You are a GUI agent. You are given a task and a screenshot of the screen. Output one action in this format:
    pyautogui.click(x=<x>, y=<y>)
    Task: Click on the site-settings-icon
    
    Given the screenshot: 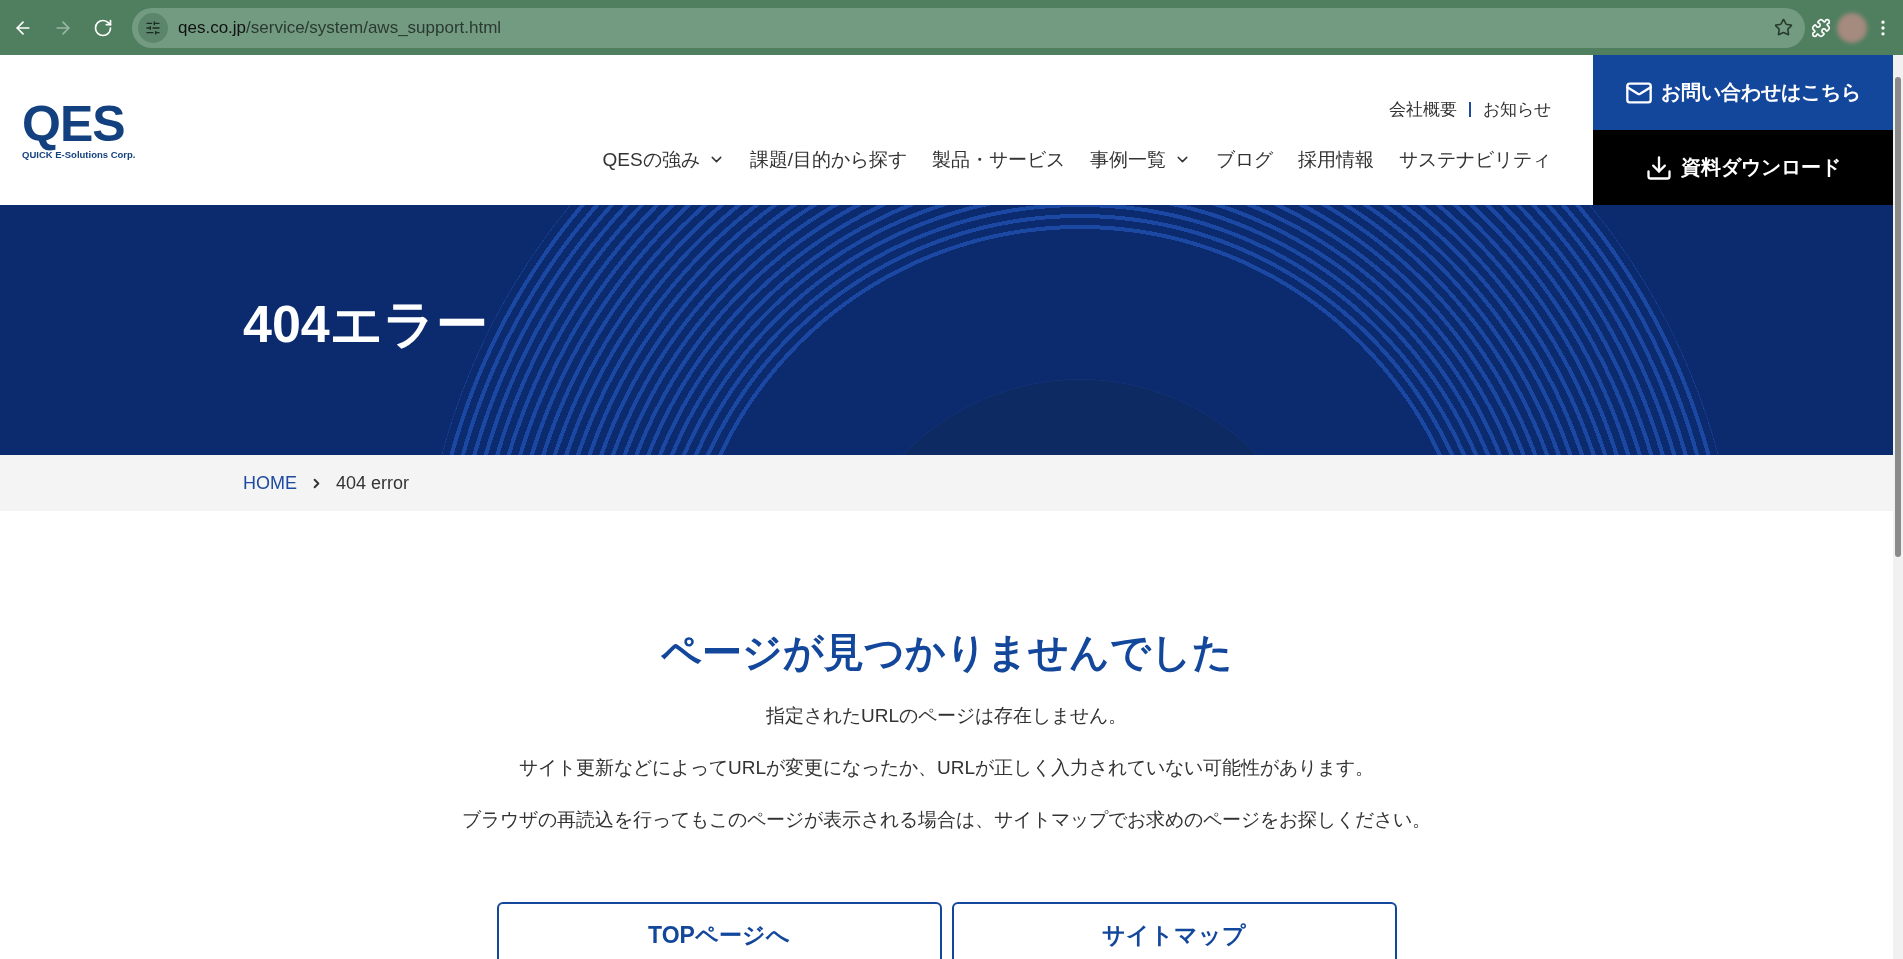 What is the action you would take?
    pyautogui.click(x=153, y=27)
    